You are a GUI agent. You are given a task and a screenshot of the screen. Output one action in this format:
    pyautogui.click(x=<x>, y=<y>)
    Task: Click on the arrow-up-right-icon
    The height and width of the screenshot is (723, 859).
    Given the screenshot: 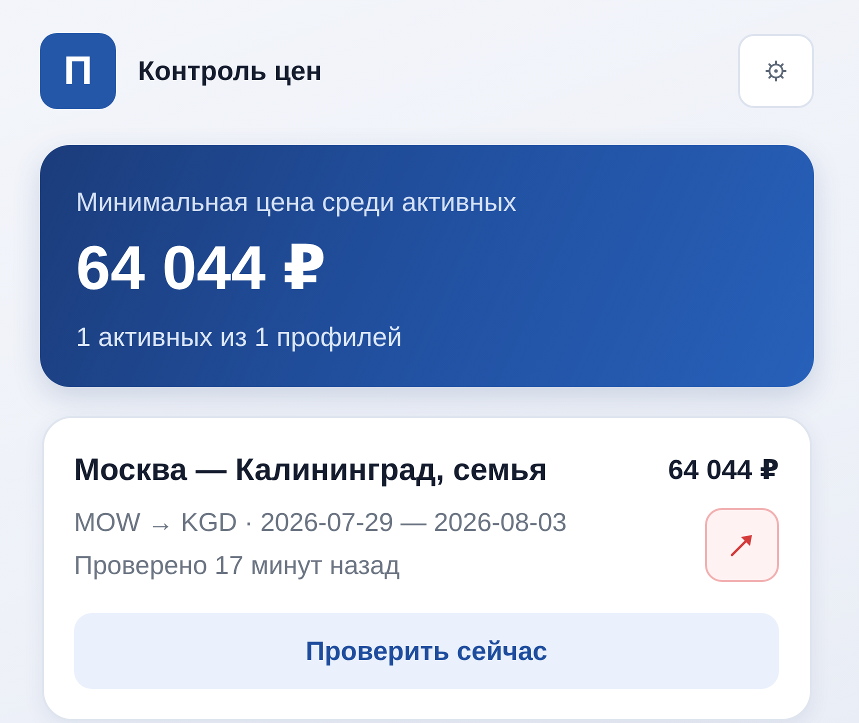 What is the action you would take?
    pyautogui.click(x=742, y=545)
    